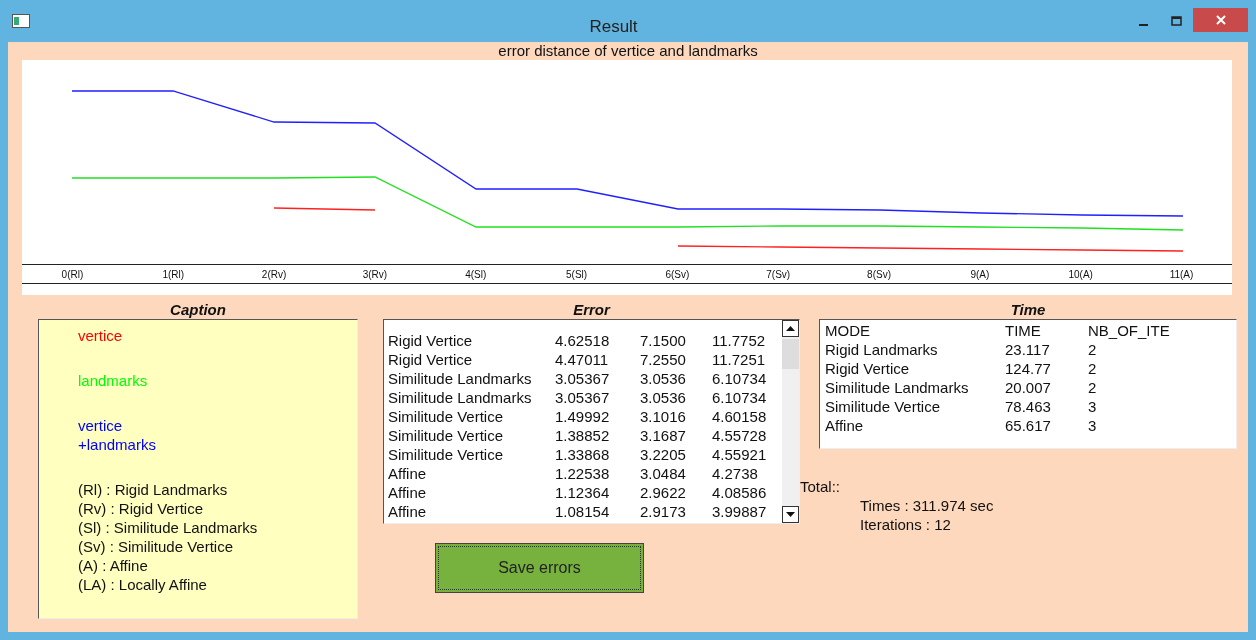 The image size is (1256, 640). What do you see at coordinates (1181, 274) in the screenshot?
I see `axis-label: 11(A)` at bounding box center [1181, 274].